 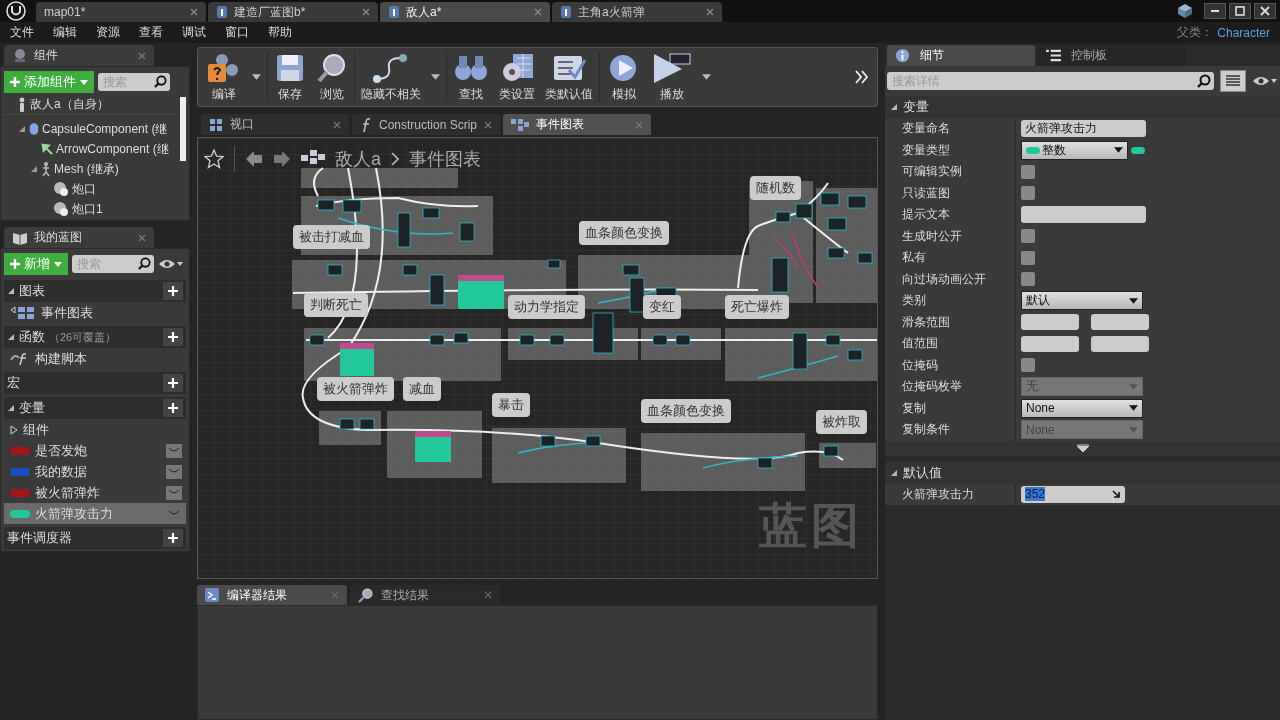 What do you see at coordinates (69, 104) in the screenshot?
I see `tree-item: 敌人a（自身）` at bounding box center [69, 104].